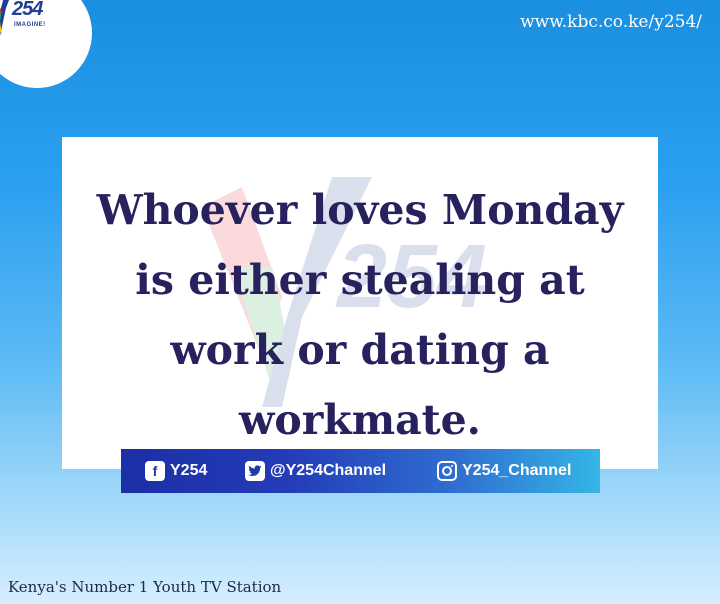 This screenshot has height=604, width=720. Describe the element at coordinates (255, 471) in the screenshot. I see `twitter-icon` at that location.